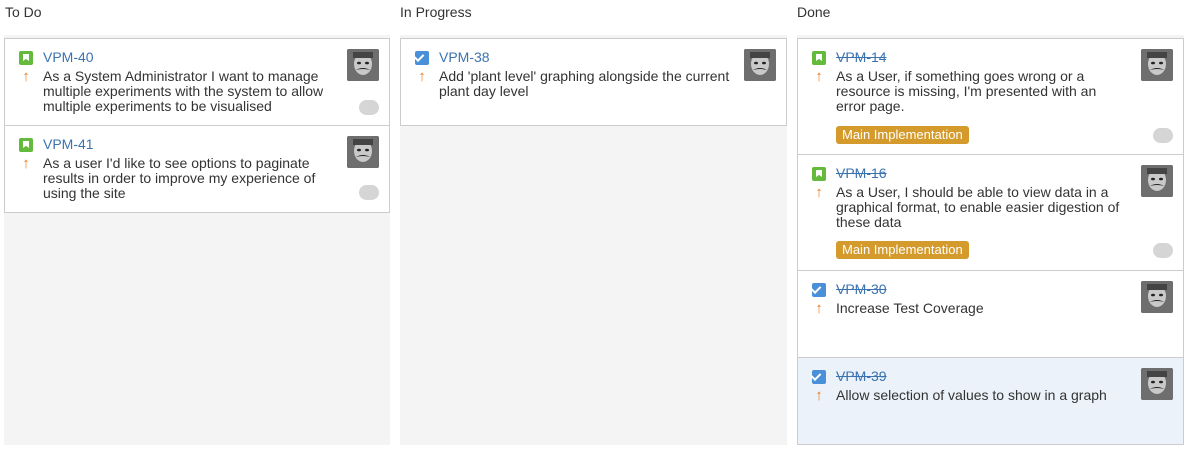 This screenshot has width=1191, height=461. Describe the element at coordinates (68, 144) in the screenshot. I see `issue-key: VPM-41` at that location.